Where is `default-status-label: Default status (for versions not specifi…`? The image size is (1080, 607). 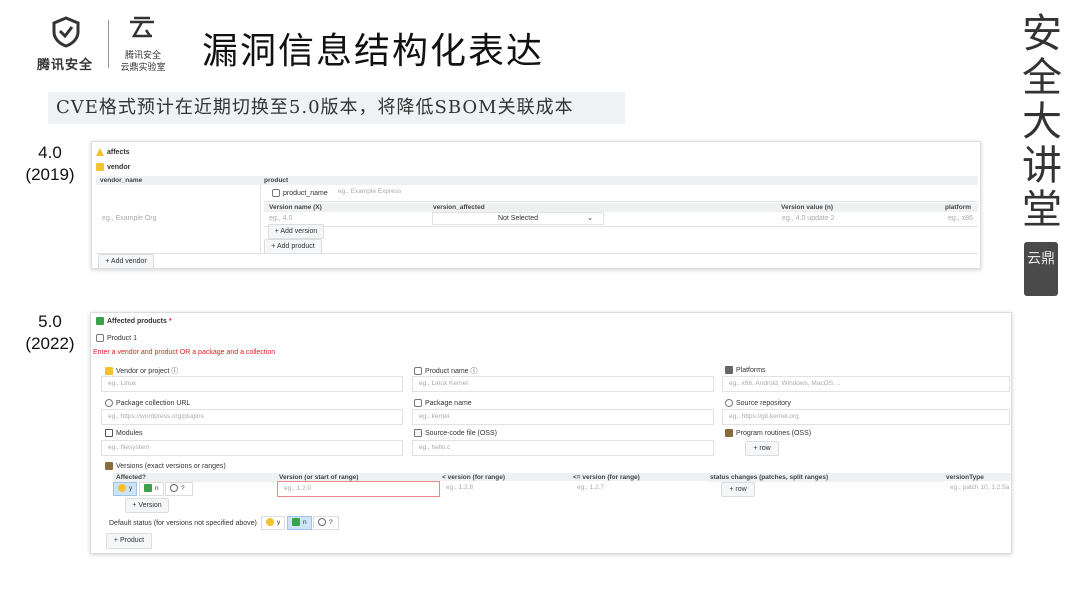
default-status-label: Default status (for versions not specifi… is located at coordinates (183, 523).